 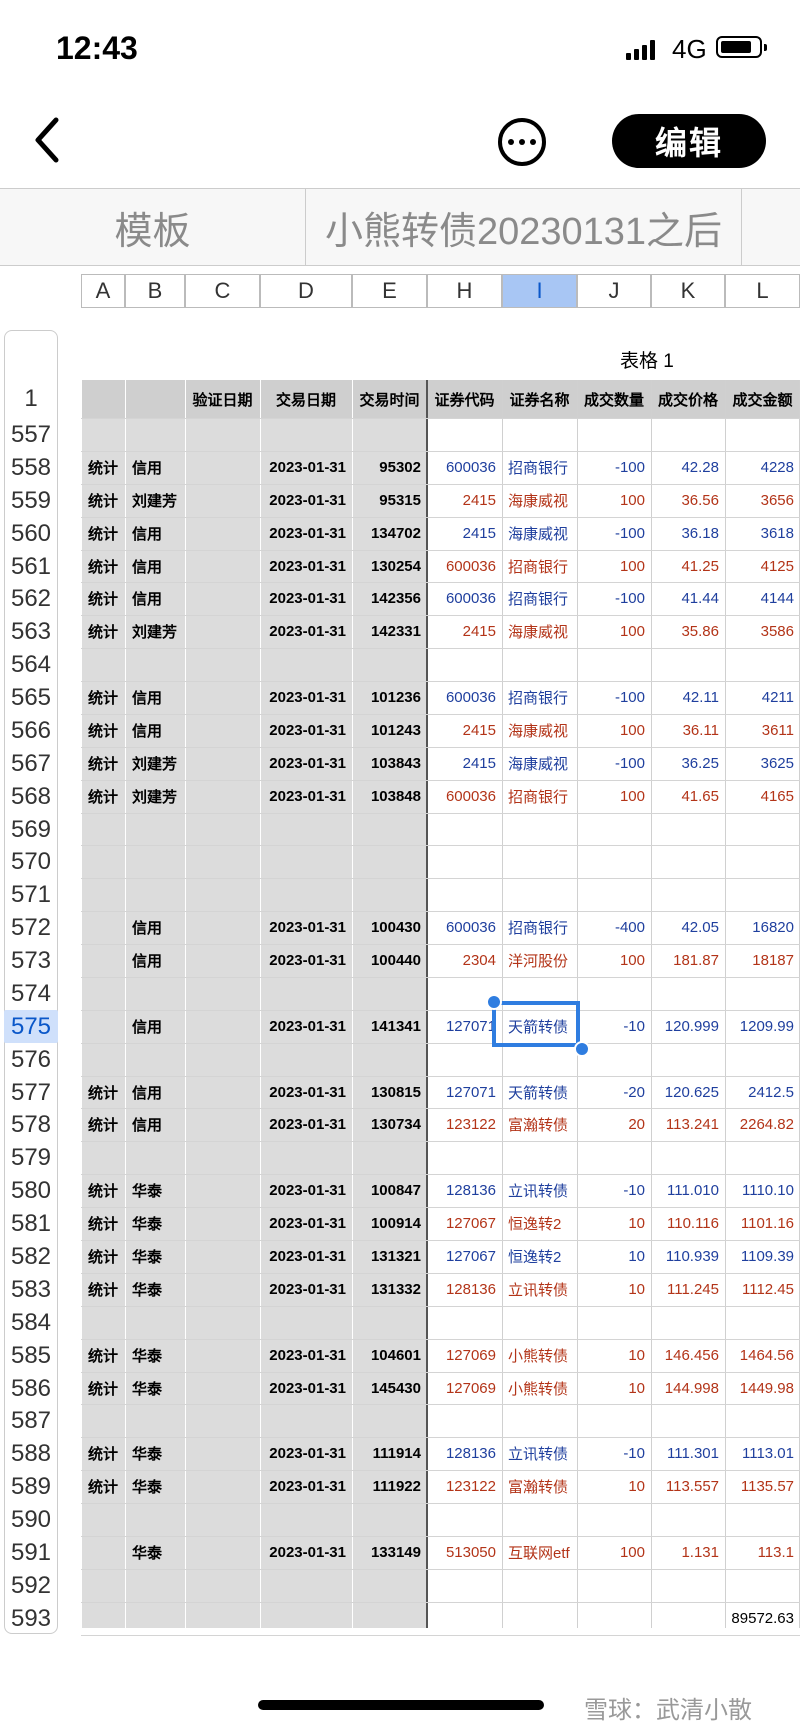 What do you see at coordinates (389, 1124) in the screenshot?
I see `cell-e: 130734` at bounding box center [389, 1124].